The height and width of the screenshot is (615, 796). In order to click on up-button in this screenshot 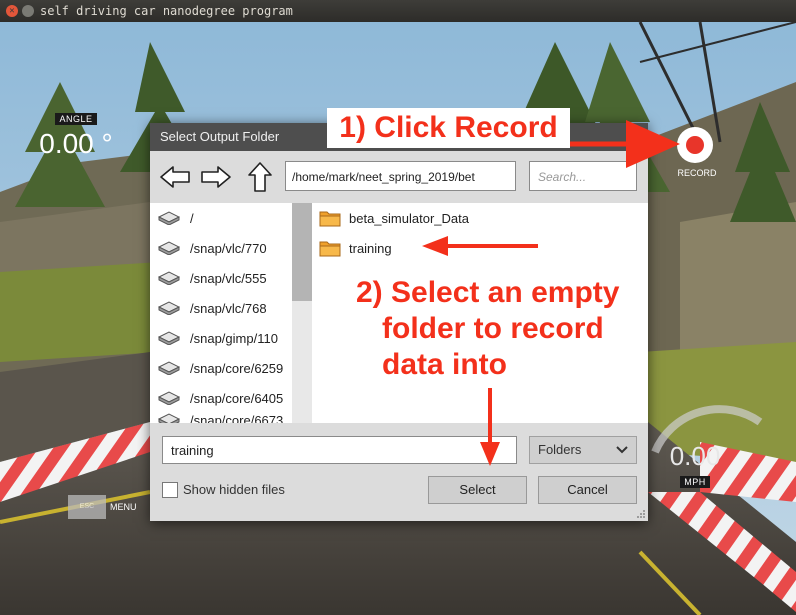, I will do `click(260, 177)`.